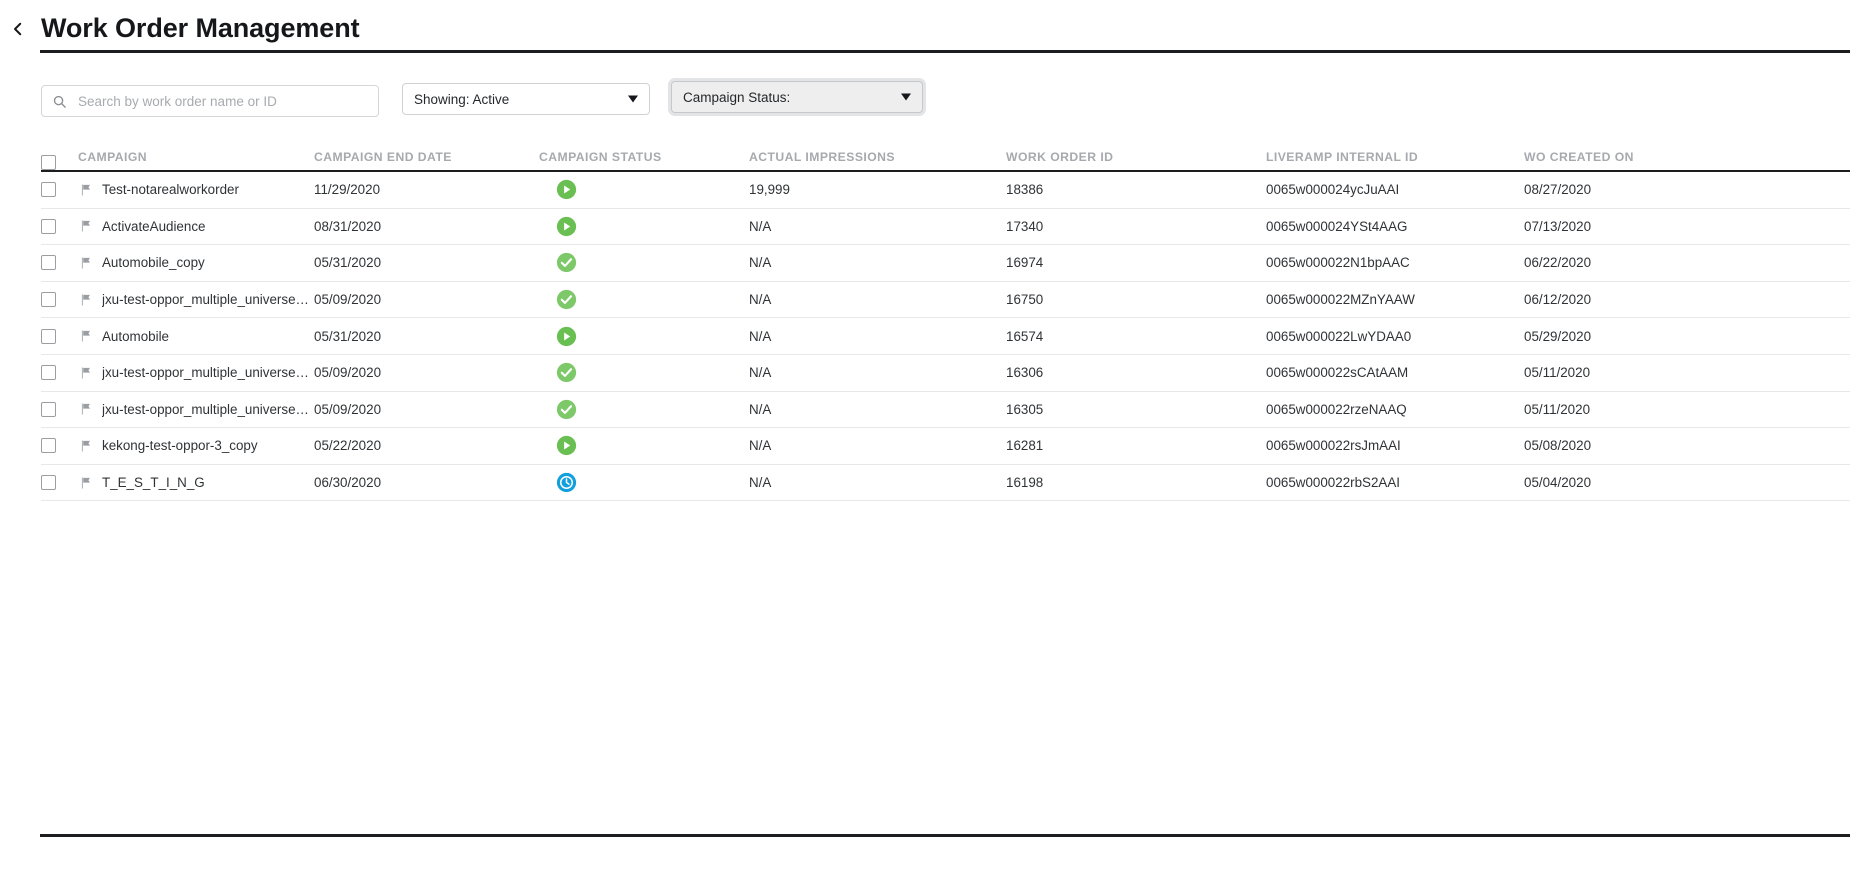 The image size is (1850, 876). What do you see at coordinates (1558, 190) in the screenshot?
I see `wo-created-on-cell: 08/27/2020` at bounding box center [1558, 190].